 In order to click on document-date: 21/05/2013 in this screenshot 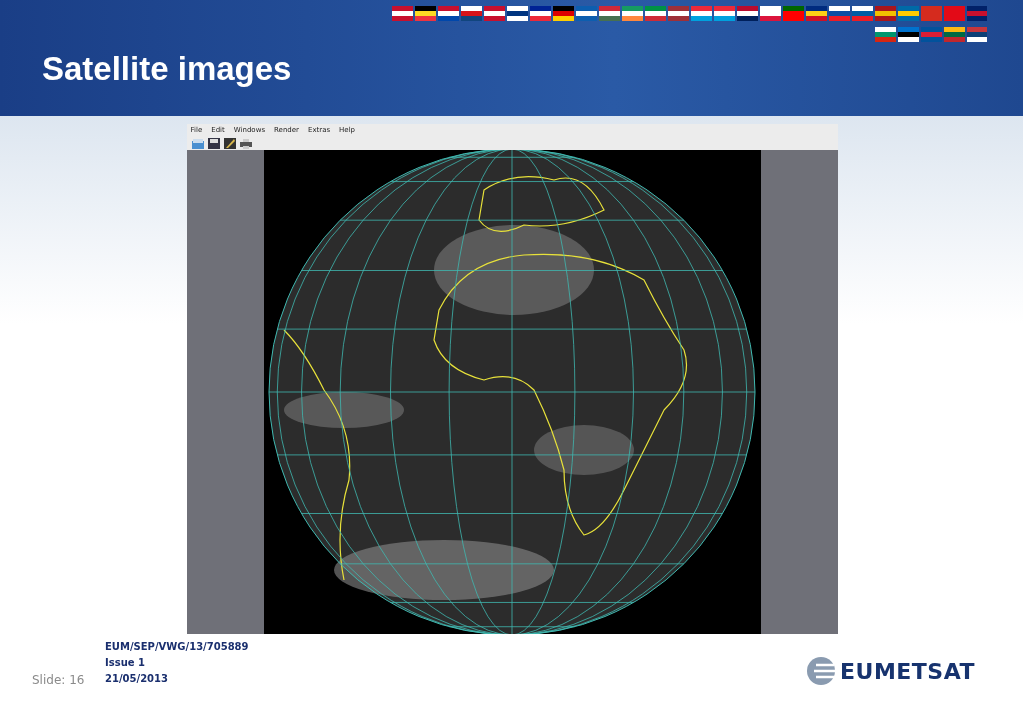, I will do `click(137, 678)`.